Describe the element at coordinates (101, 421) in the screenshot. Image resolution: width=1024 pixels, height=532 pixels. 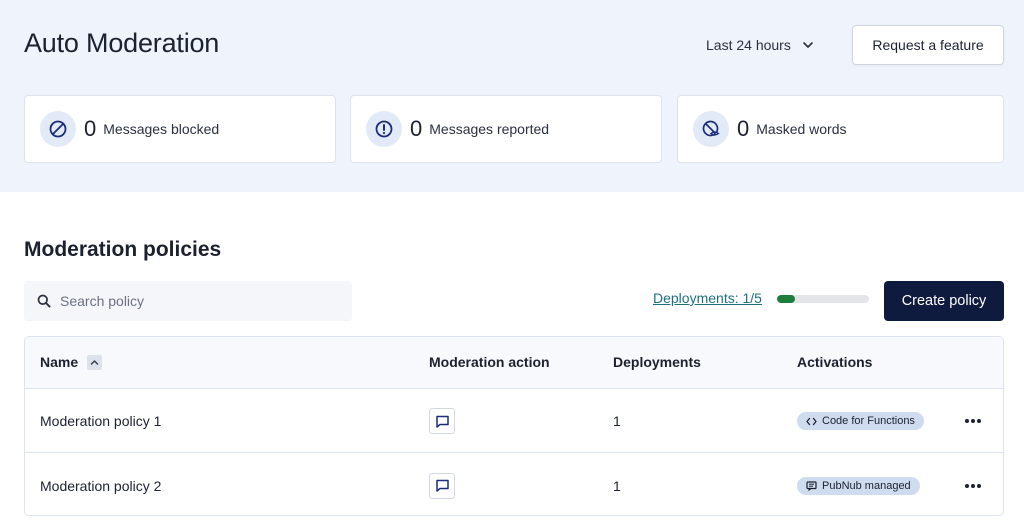
I see `policy-name: Moderation policy 1` at that location.